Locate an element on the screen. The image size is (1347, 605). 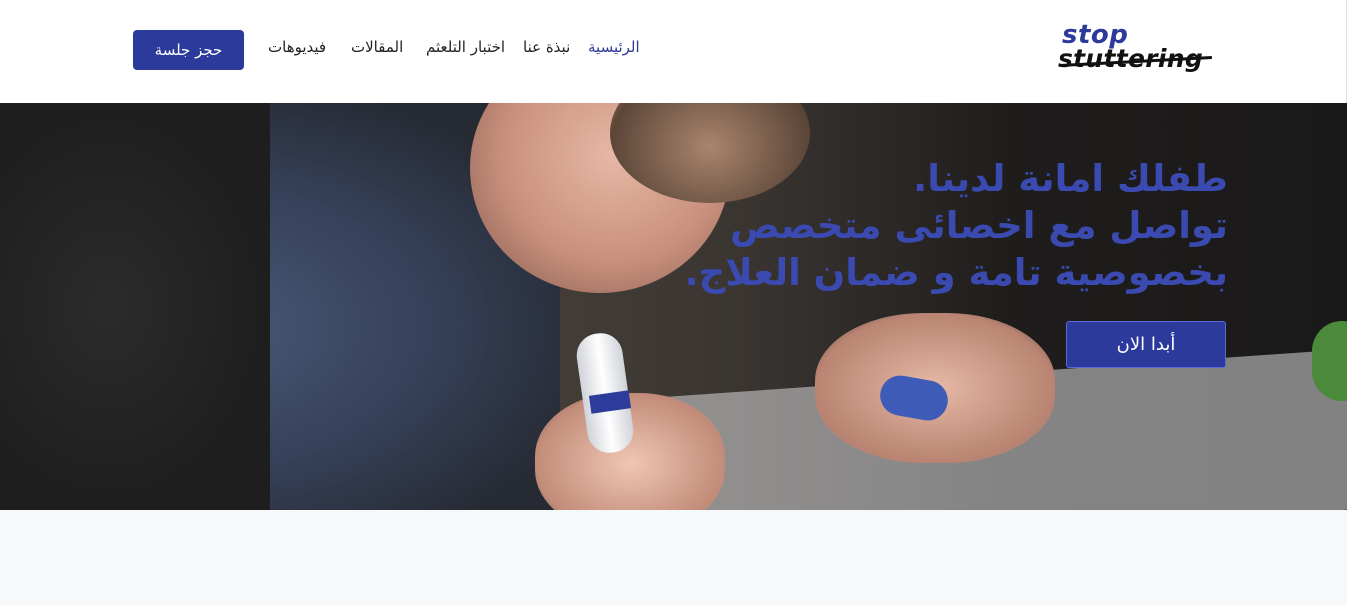
nav-articles: المقالات is located at coordinates (377, 50).